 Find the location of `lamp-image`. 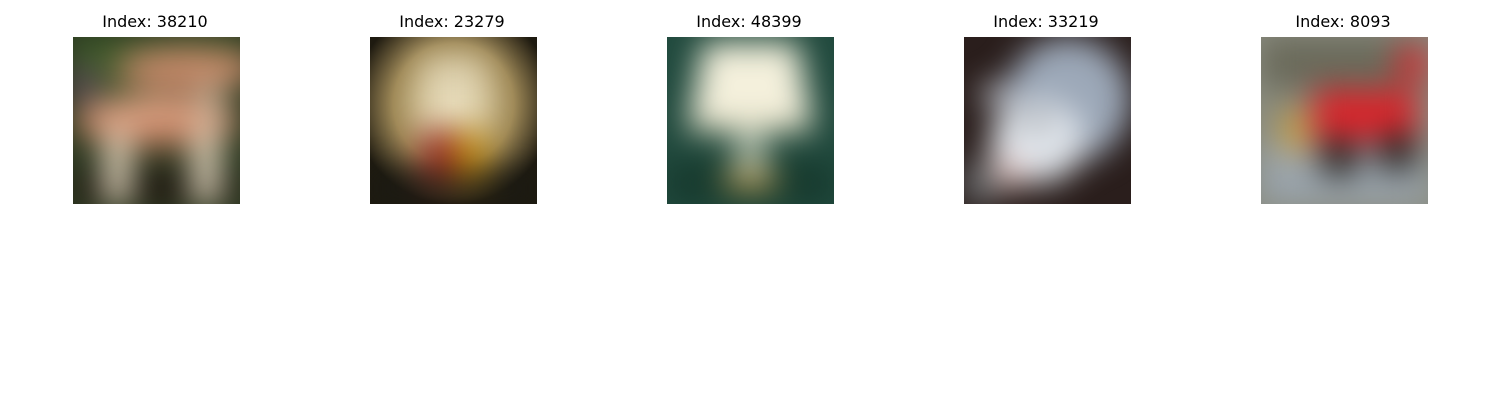

lamp-image is located at coordinates (750, 120).